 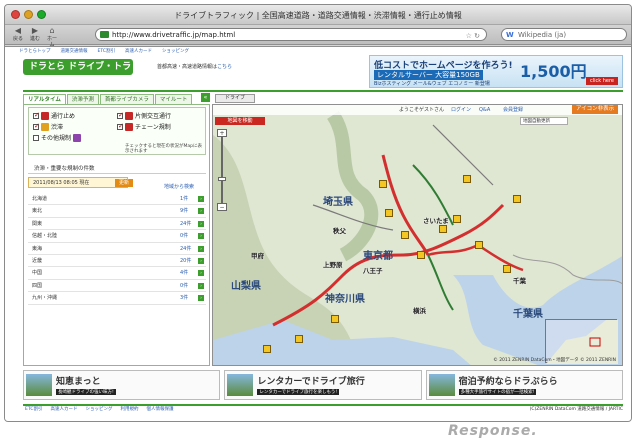 What do you see at coordinates (144, 126) in the screenshot?
I see `legend-chain-regulation: チェーン規制` at bounding box center [144, 126].